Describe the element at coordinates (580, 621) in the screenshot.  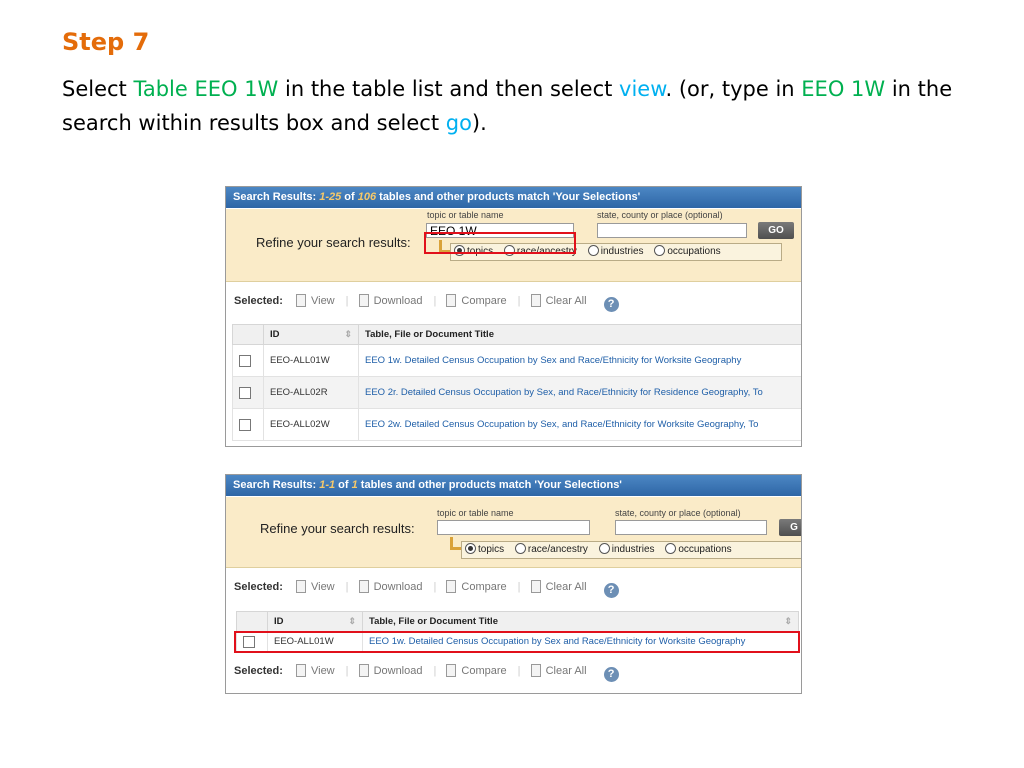
I see `column-header-title: Table, File or Document Title ⇕` at that location.